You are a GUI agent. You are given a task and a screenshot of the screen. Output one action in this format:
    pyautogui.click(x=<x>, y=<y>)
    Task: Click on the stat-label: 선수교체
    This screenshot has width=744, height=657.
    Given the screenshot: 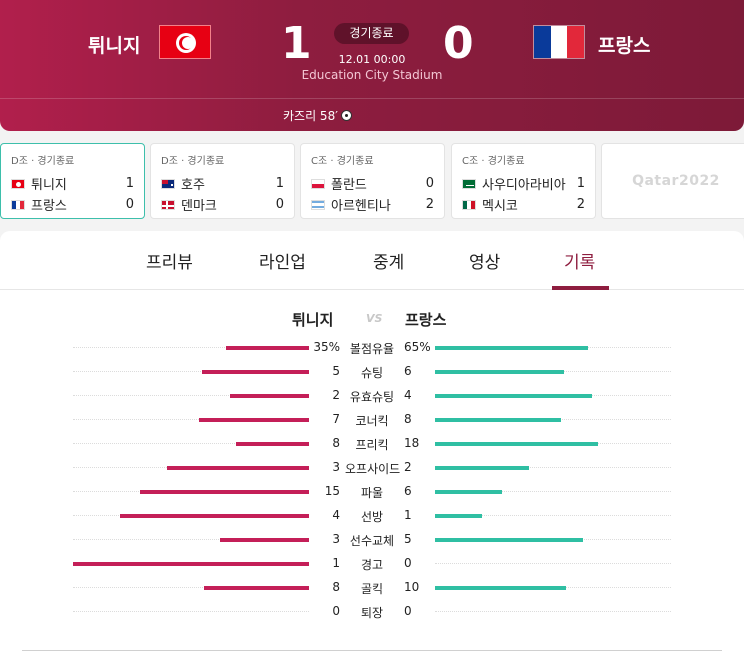 What is the action you would take?
    pyautogui.click(x=372, y=541)
    